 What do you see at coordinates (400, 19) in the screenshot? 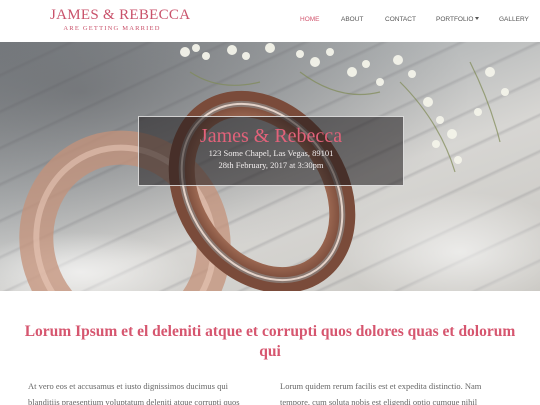
I see `nav-contact: CONTACT` at bounding box center [400, 19].